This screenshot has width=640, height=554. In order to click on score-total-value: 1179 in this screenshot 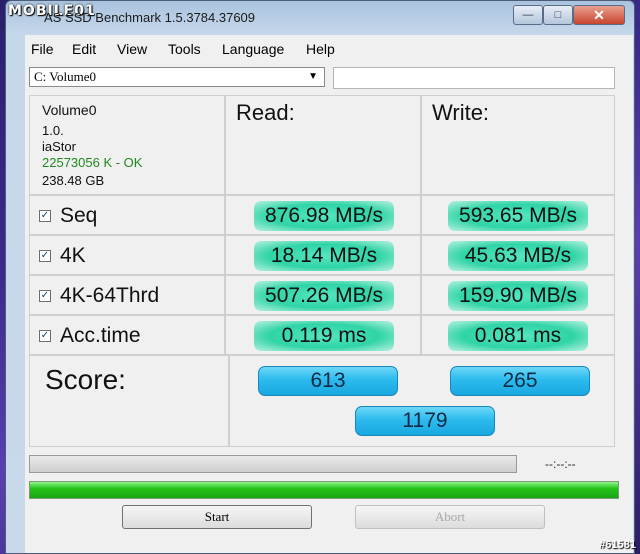, I will do `click(425, 421)`.